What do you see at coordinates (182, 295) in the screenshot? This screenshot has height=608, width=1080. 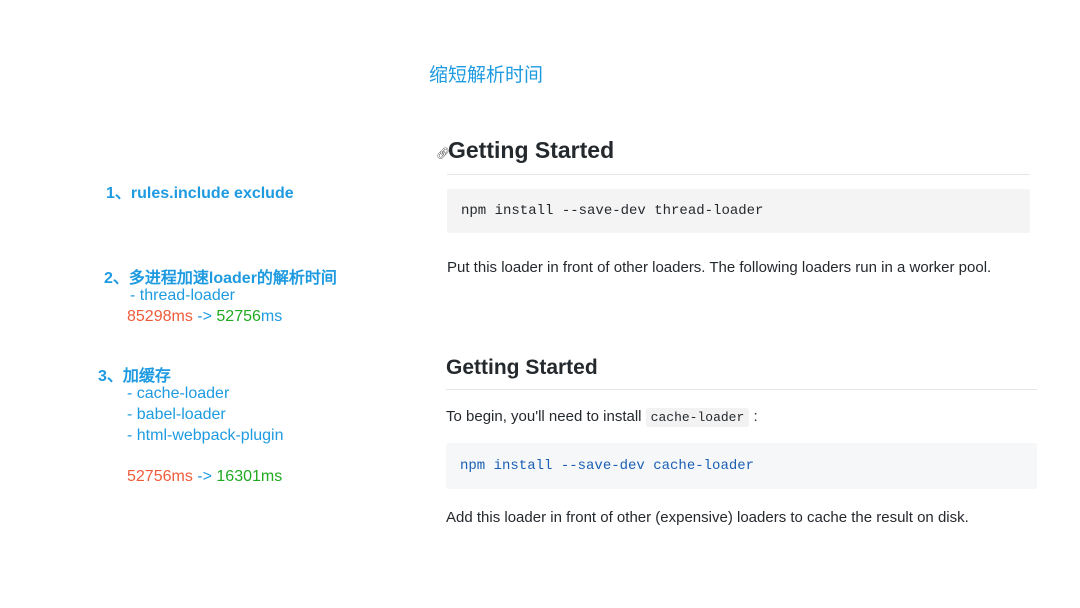 I see `item-2-sub: - thread-loader` at bounding box center [182, 295].